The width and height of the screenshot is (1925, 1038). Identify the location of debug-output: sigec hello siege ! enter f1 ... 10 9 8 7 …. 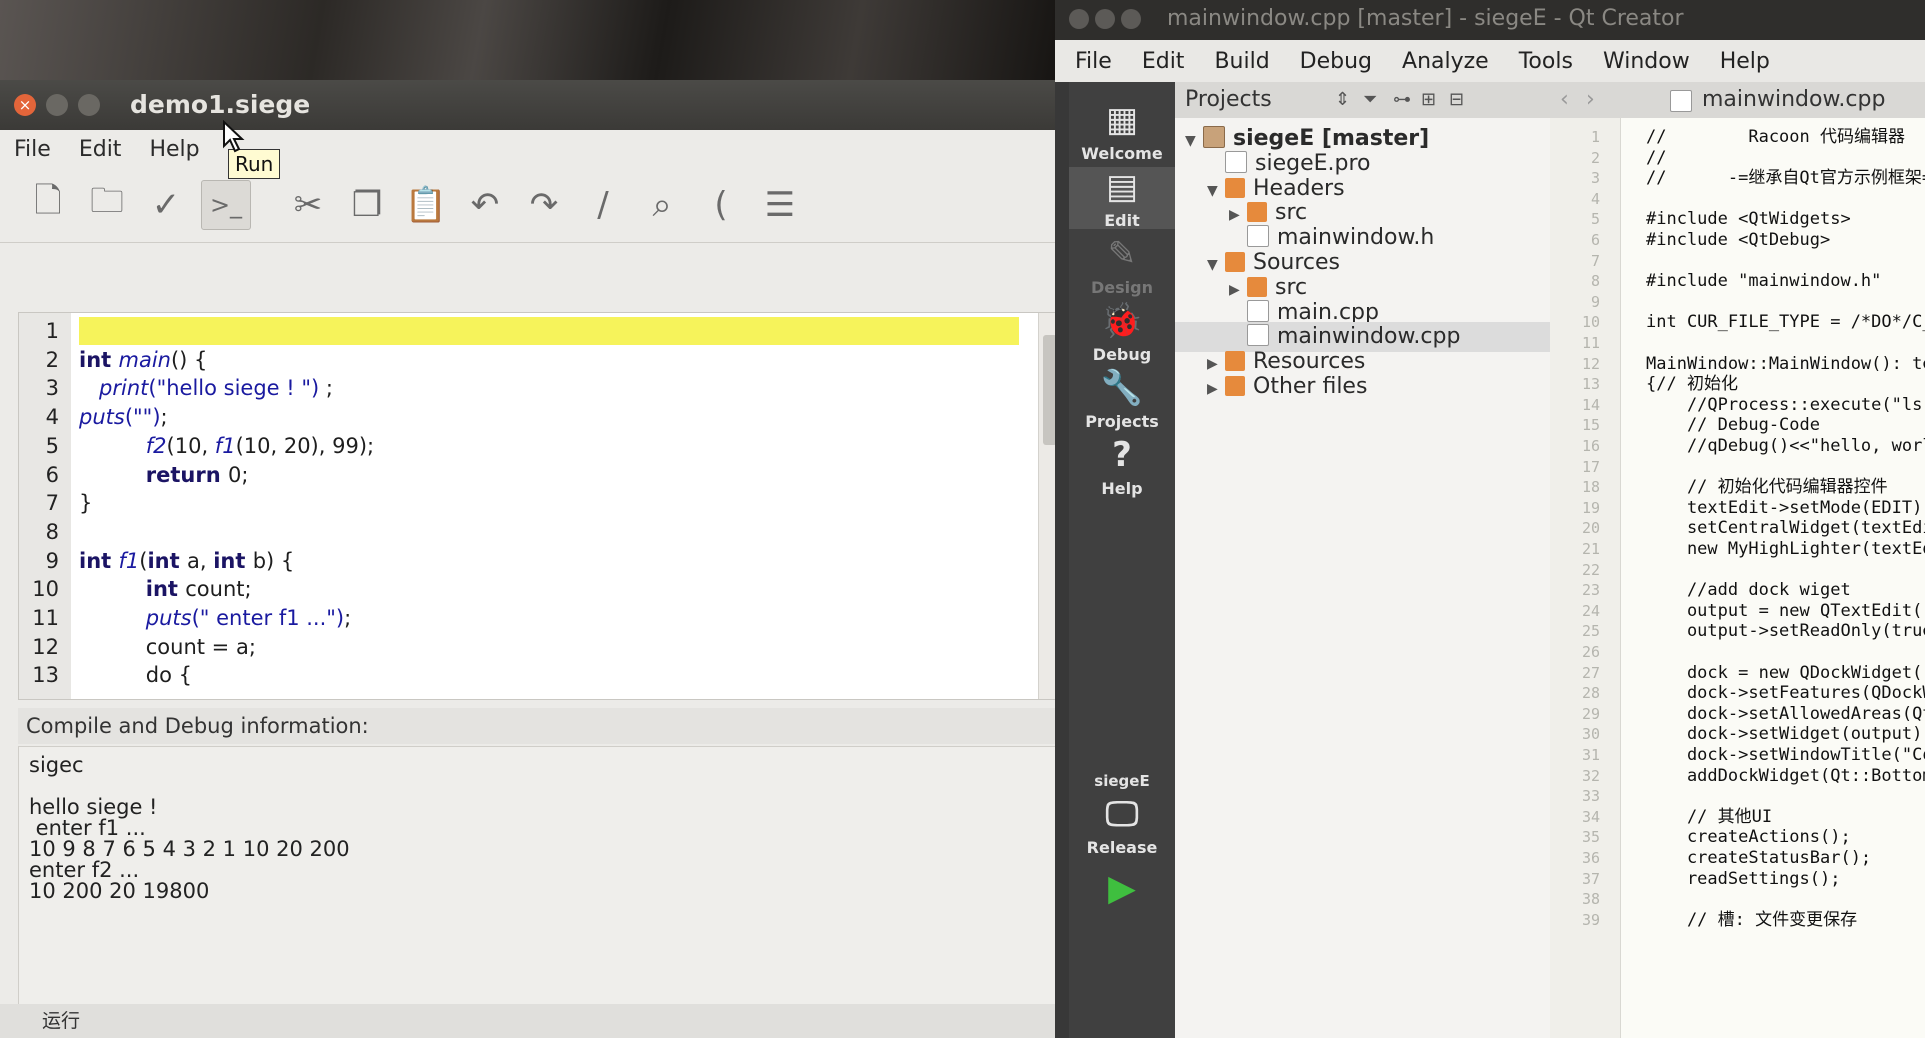
(539, 881).